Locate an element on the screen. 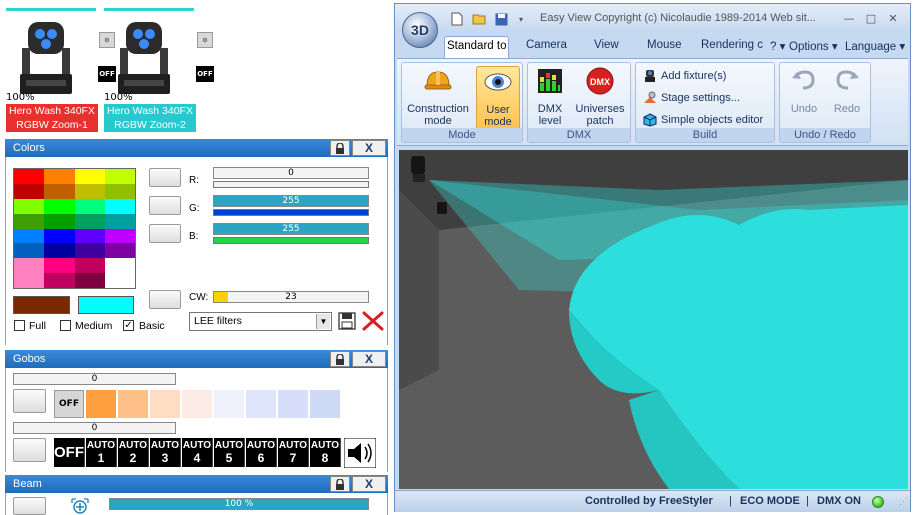 Image resolution: width=914 pixels, height=515 pixels. cw-channel-value: 23 is located at coordinates (291, 297).